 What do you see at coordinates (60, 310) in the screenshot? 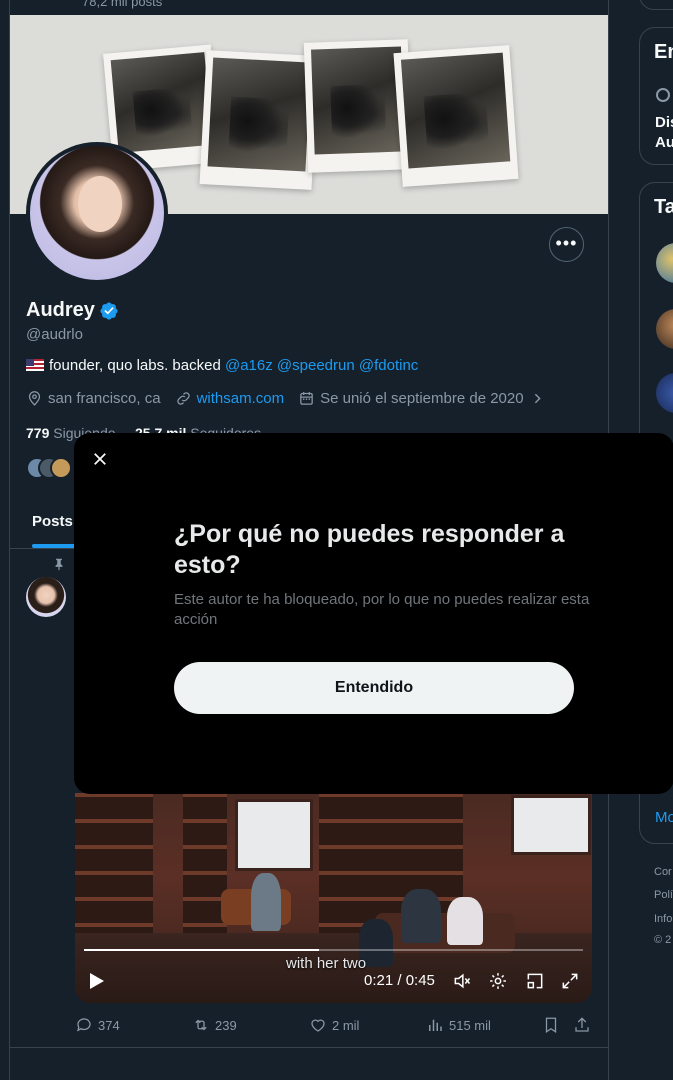
I see `profile-name: Audrey` at bounding box center [60, 310].